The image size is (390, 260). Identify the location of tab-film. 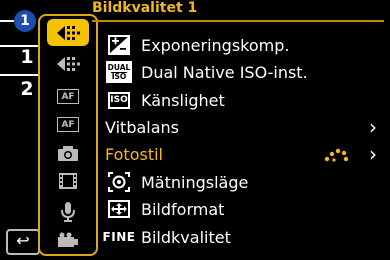
(68, 180).